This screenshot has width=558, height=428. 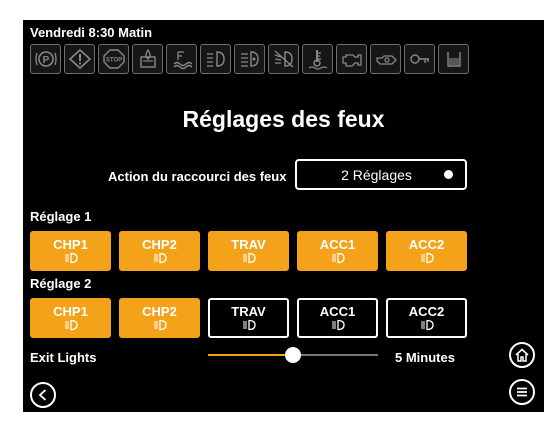 I want to click on setting-1-lights: CHP1 CHP2 TRAV ACC1 ACC2, so click(x=248, y=251).